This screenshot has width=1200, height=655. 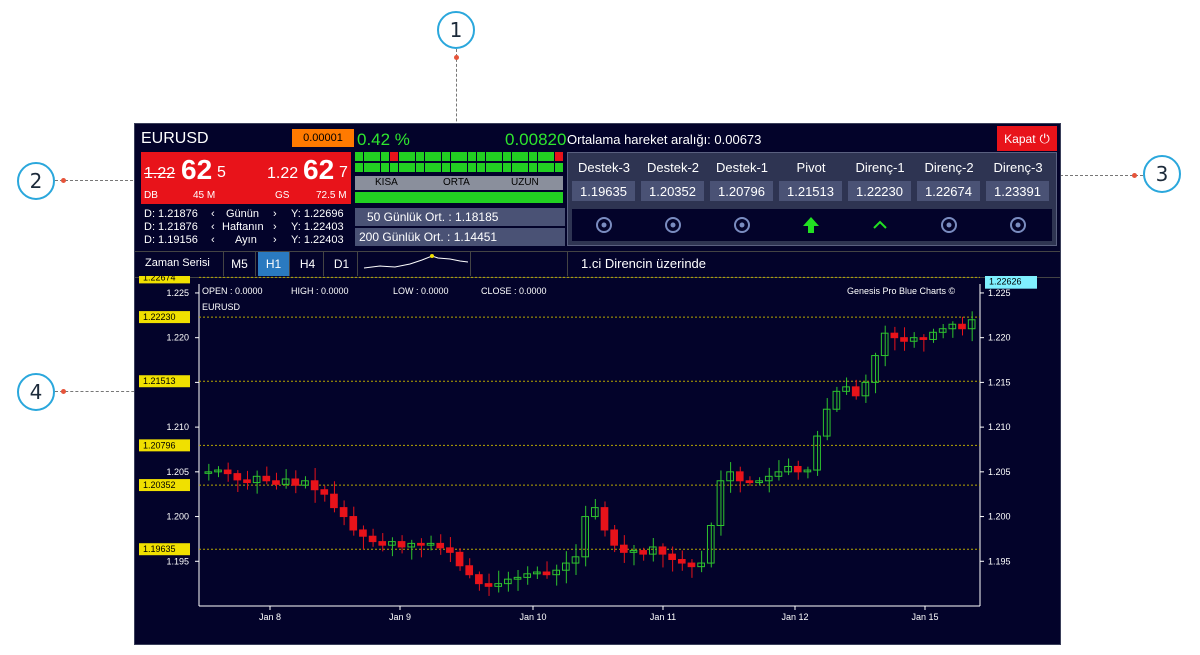 What do you see at coordinates (204, 195) in the screenshot?
I see `bid-volume: 45 M` at bounding box center [204, 195].